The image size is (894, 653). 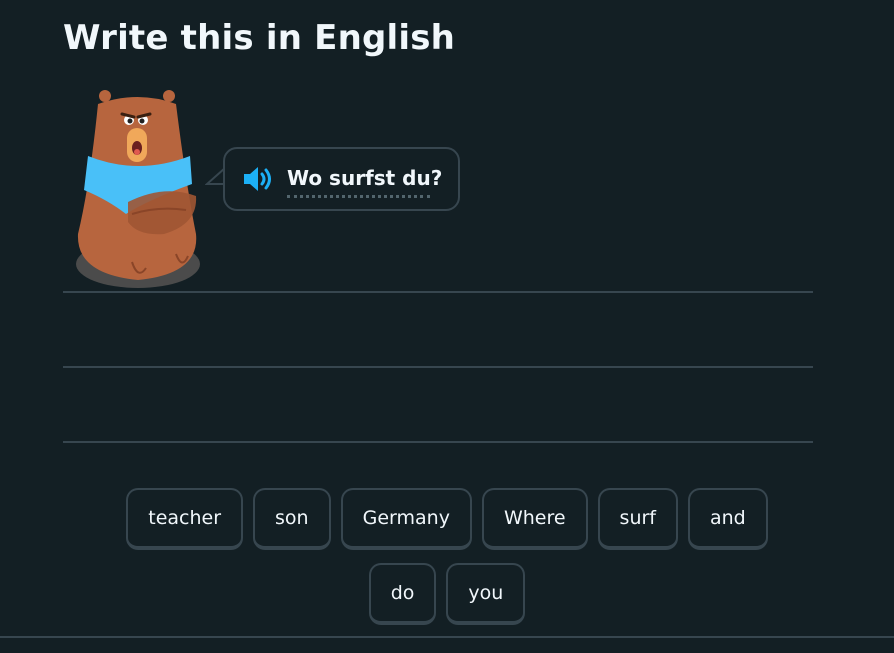 I want to click on speaker-icon, so click(x=259, y=179).